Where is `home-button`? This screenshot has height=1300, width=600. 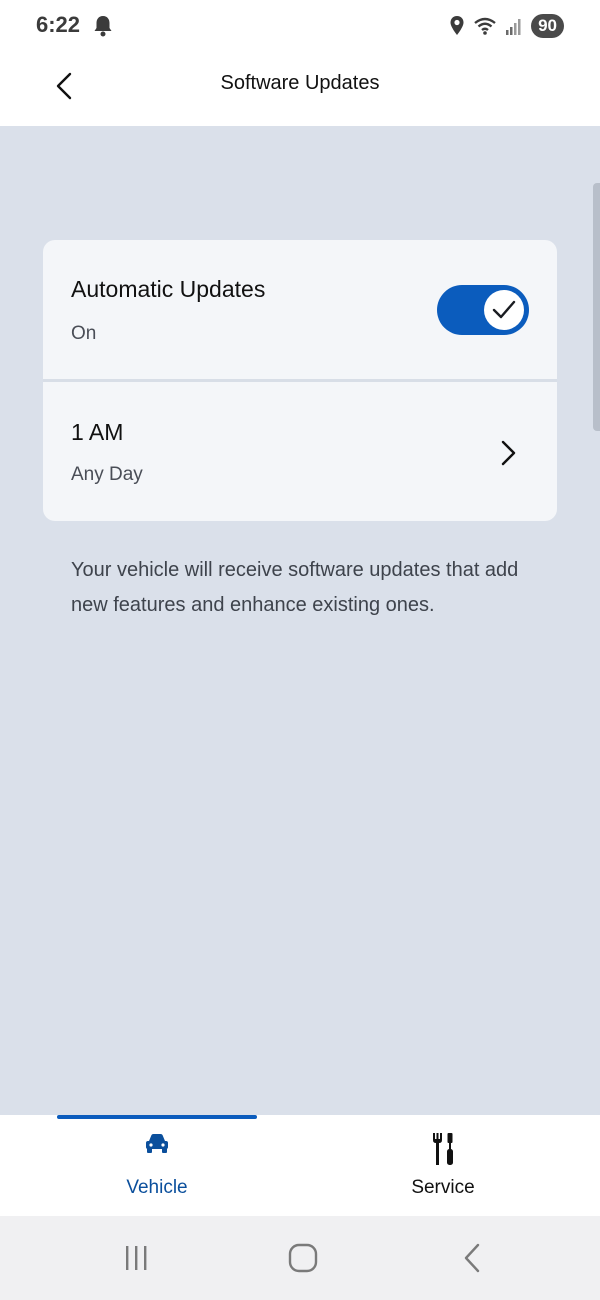
home-button is located at coordinates (303, 1258).